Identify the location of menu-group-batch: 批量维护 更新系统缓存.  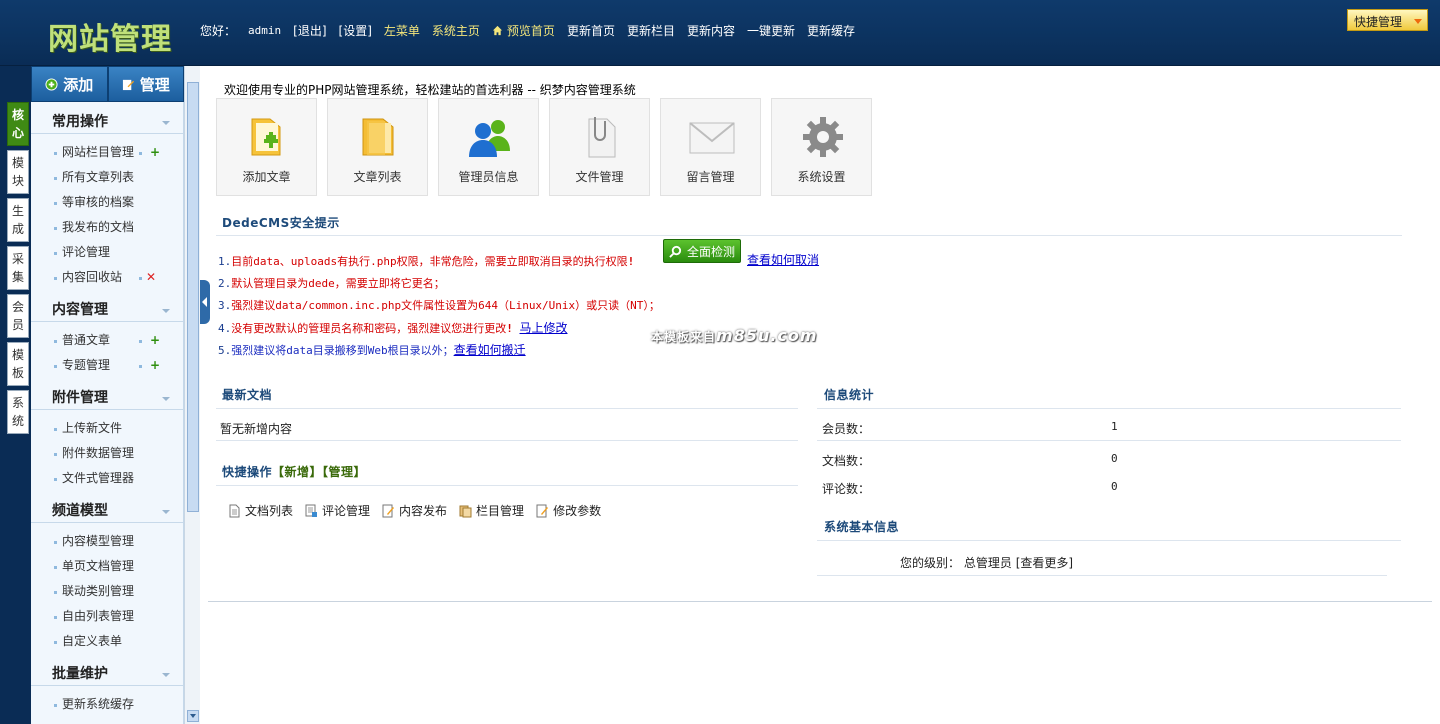
(107, 690).